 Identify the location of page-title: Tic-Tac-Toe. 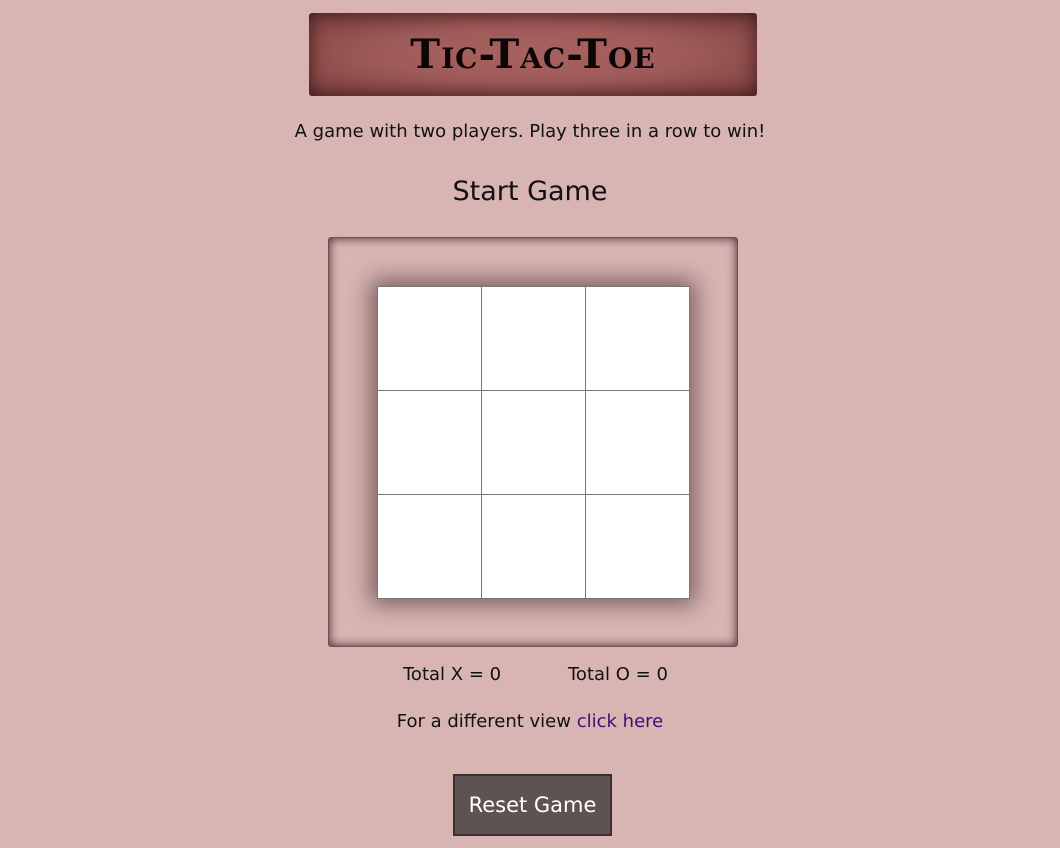
(533, 54).